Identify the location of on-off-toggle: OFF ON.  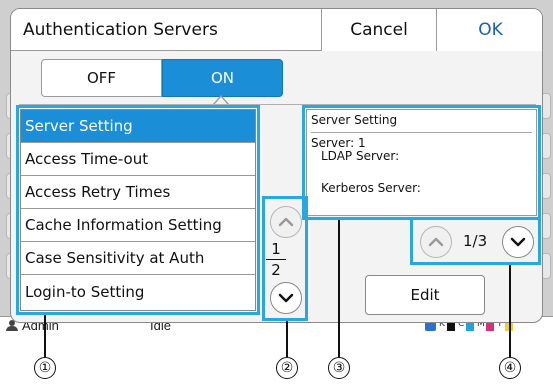
(162, 78).